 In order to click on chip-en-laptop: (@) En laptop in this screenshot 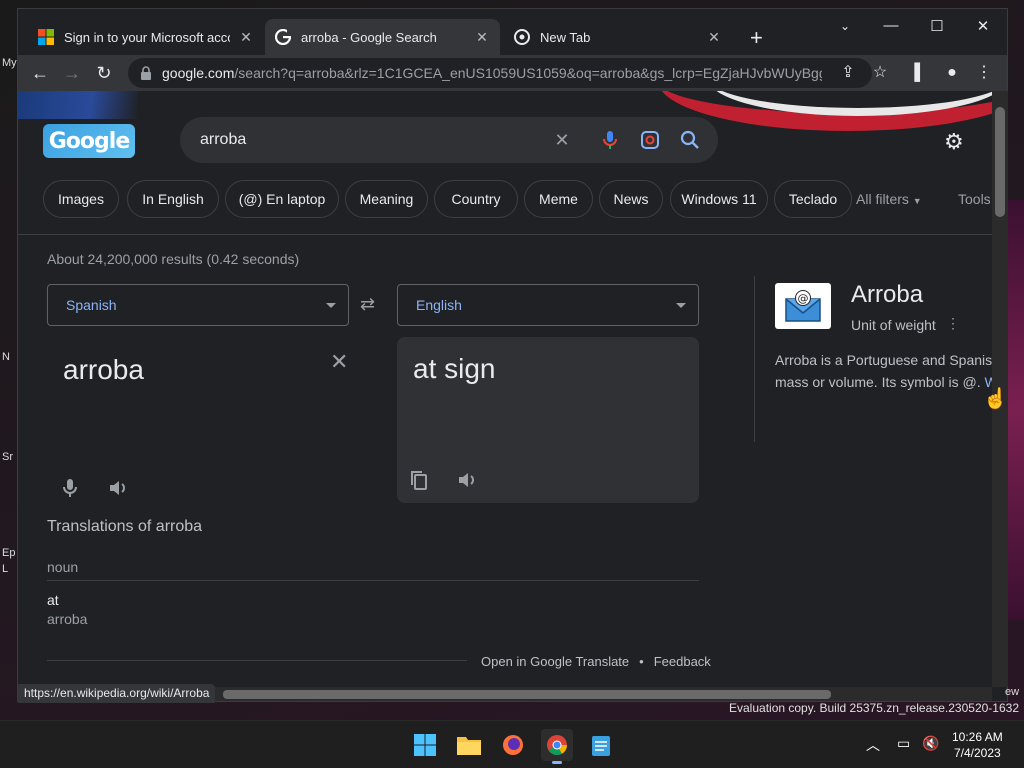, I will do `click(282, 199)`.